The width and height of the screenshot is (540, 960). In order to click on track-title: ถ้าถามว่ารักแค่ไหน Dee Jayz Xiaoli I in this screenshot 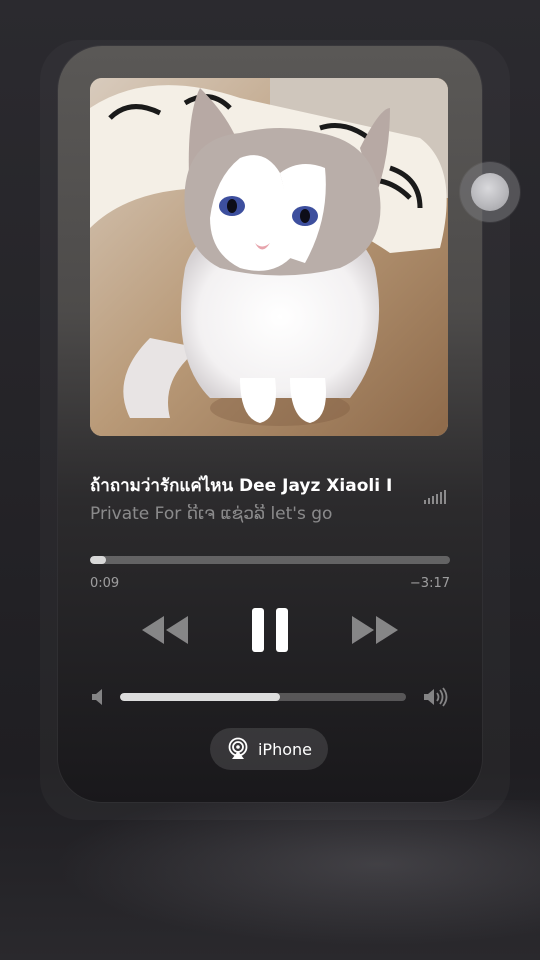, I will do `click(241, 486)`.